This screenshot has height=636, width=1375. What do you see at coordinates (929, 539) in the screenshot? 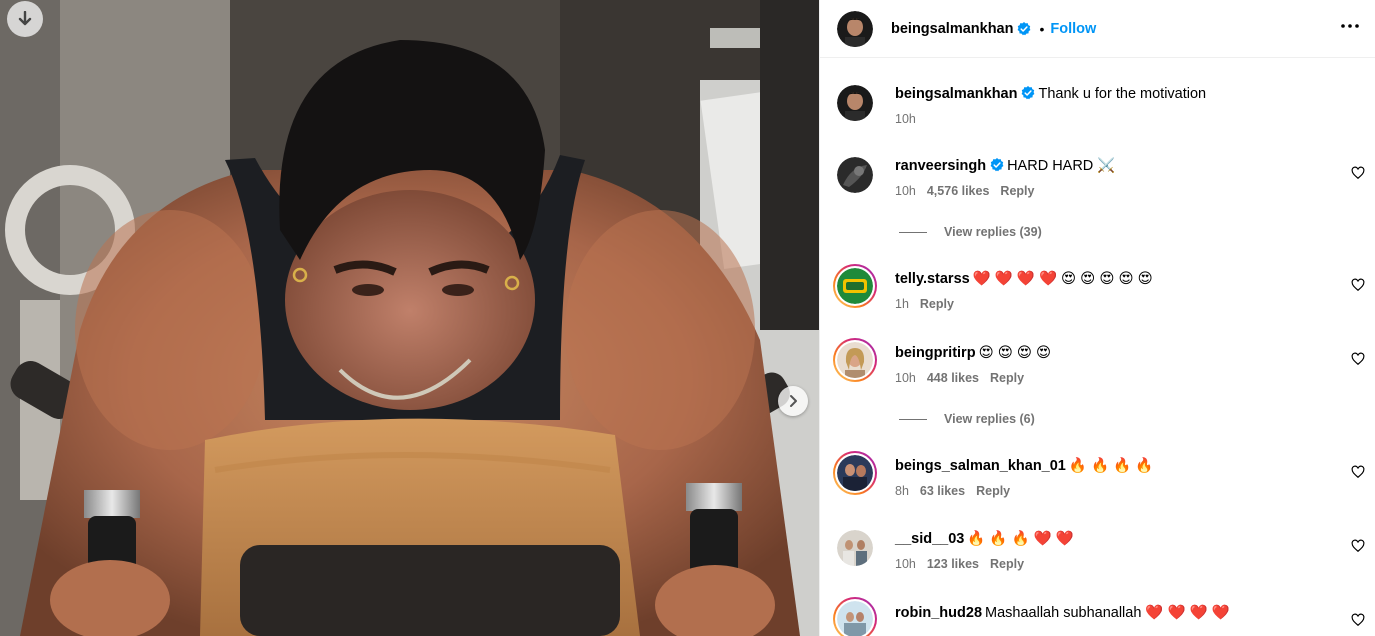
I see `comment-username: __sid__03` at bounding box center [929, 539].